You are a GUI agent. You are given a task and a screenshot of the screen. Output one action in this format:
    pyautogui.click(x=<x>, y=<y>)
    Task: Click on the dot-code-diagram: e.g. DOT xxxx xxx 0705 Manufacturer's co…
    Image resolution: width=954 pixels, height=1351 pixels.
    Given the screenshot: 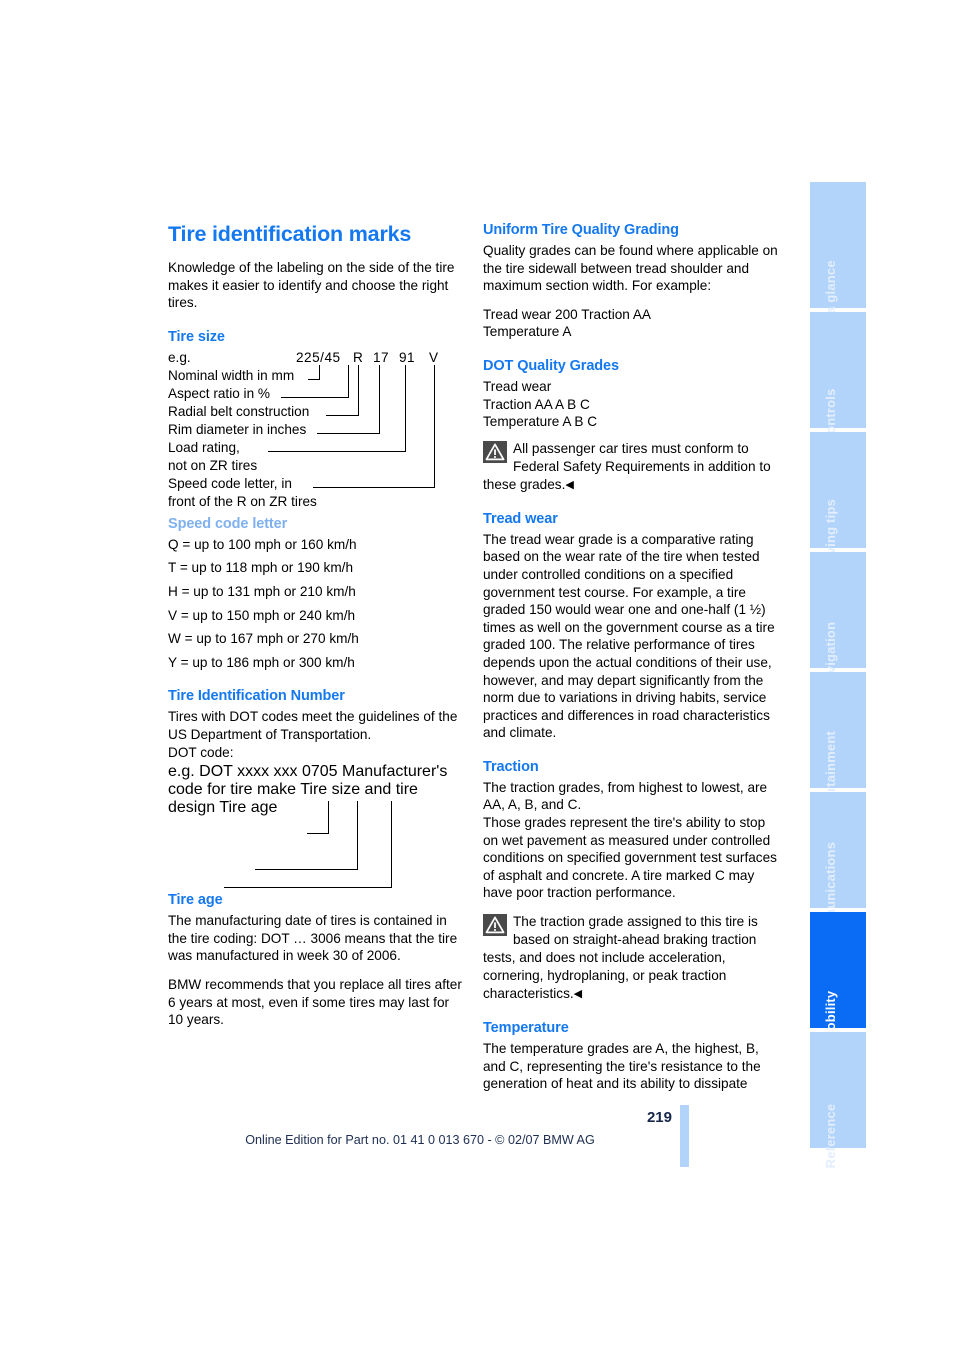 What is the action you would take?
    pyautogui.click(x=316, y=826)
    